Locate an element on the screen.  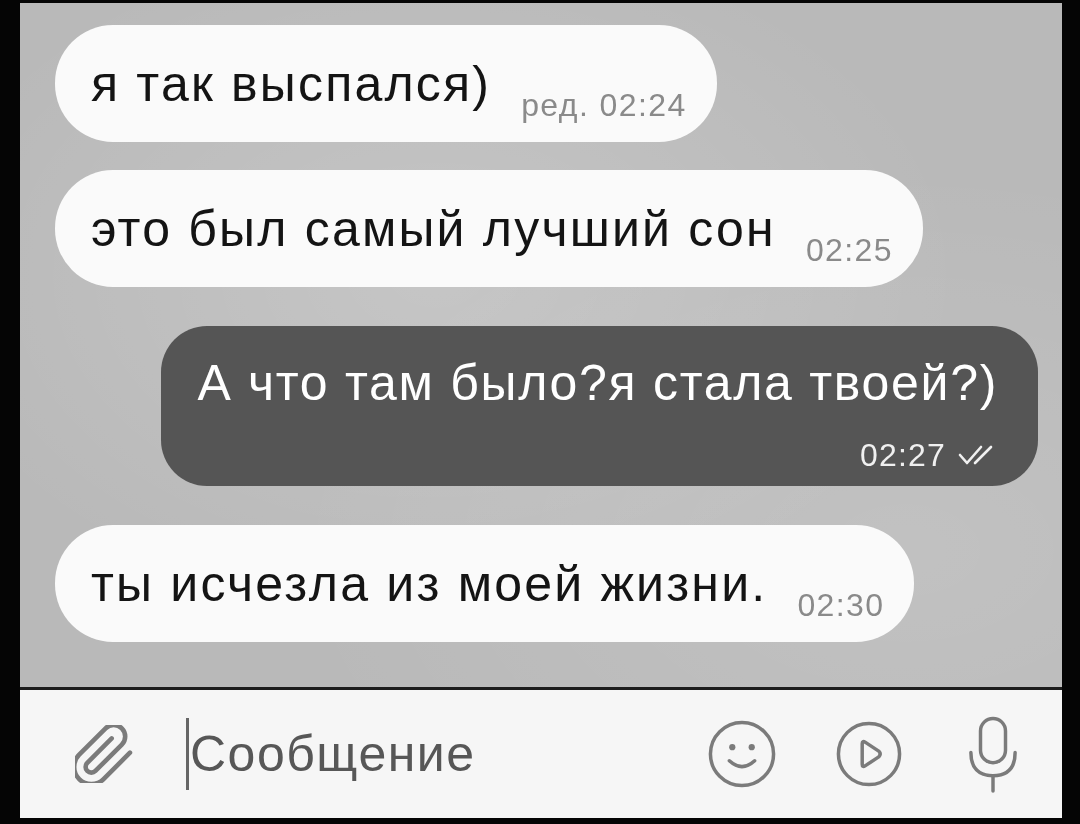
message-text: А что там было?я стала твоей?) is located at coordinates (597, 383).